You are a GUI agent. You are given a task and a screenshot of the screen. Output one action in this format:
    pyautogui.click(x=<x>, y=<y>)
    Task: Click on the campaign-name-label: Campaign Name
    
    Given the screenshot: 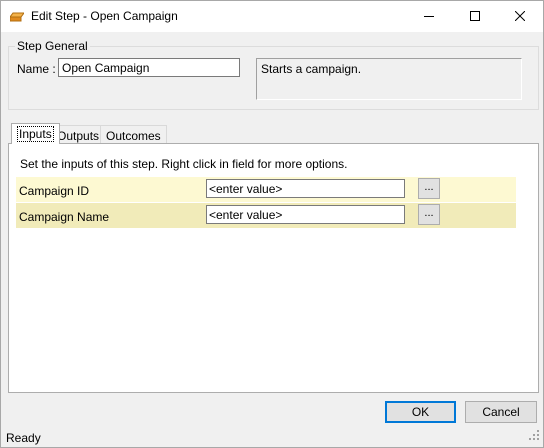 What is the action you would take?
    pyautogui.click(x=64, y=217)
    